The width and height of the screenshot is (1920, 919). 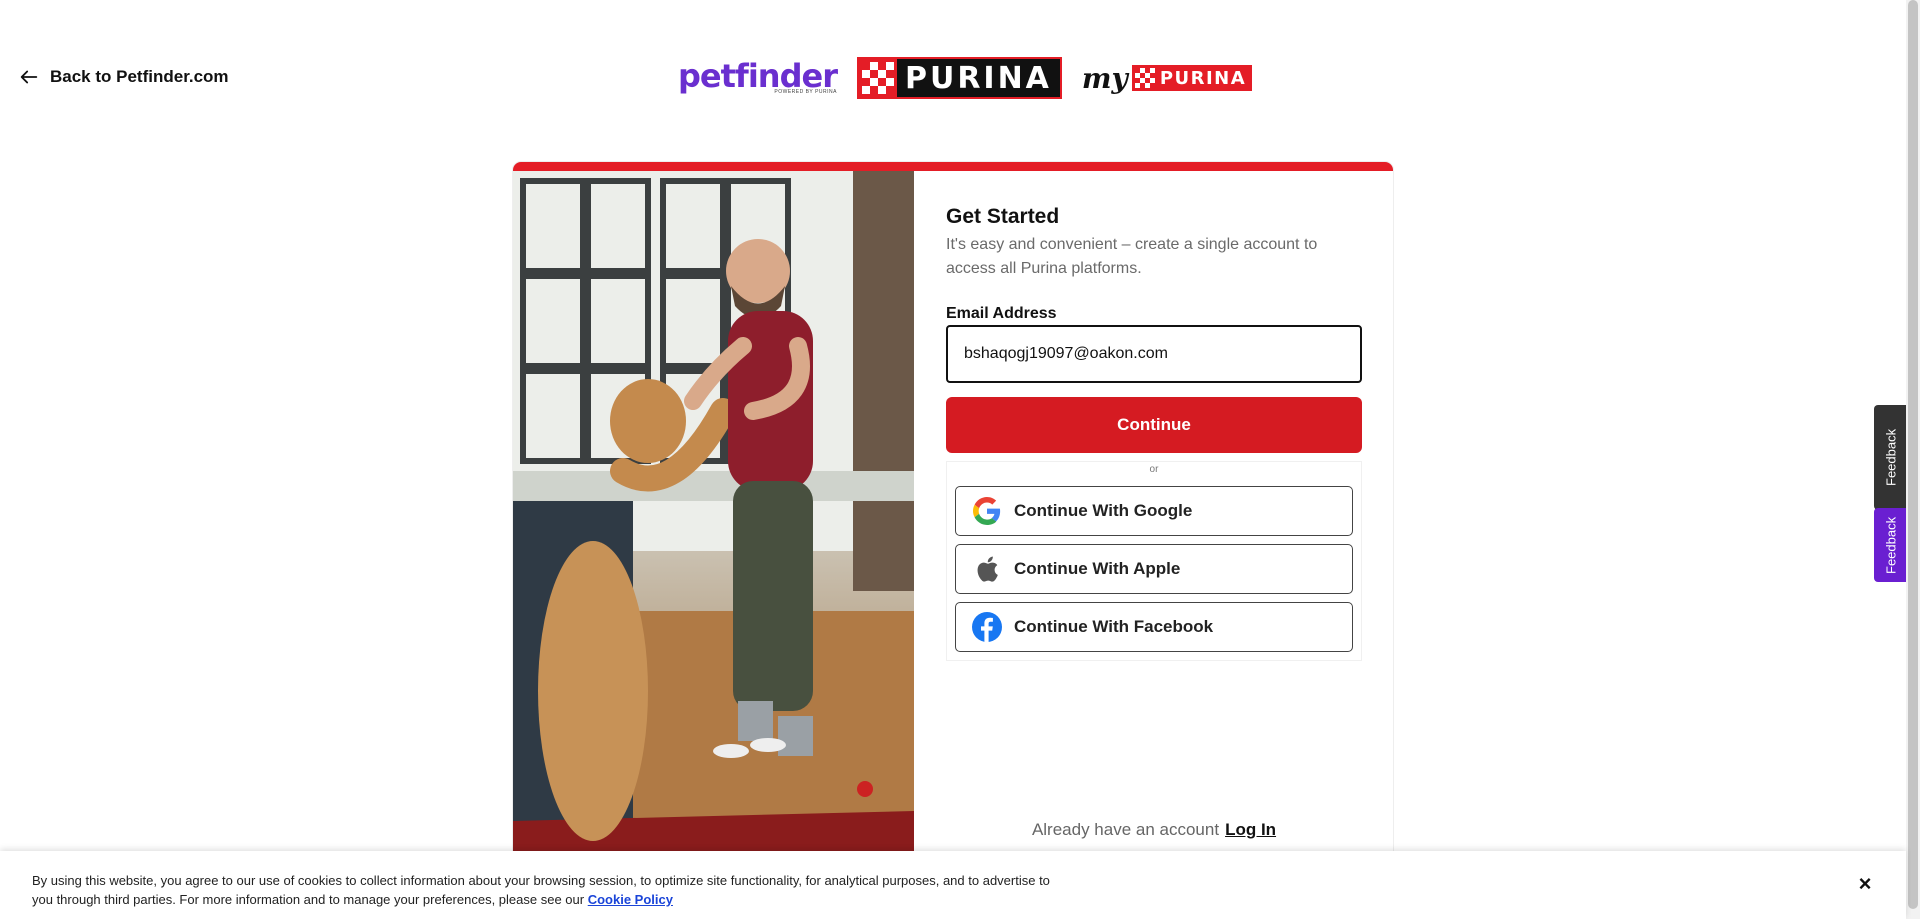 I want to click on continue-with-google-button: Continue With Google, so click(x=1154, y=511).